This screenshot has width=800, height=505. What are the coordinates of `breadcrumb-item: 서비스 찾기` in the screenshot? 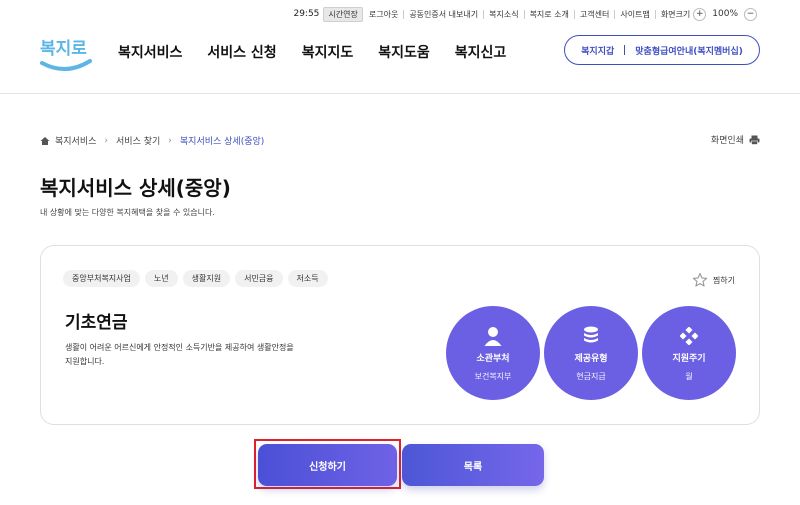 It's located at (138, 140).